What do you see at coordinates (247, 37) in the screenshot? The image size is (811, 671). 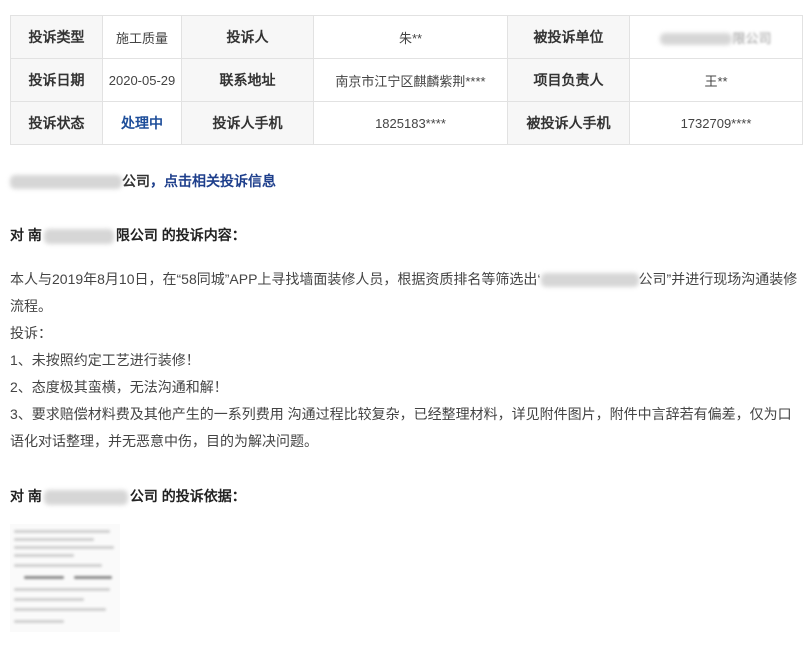 I see `complainant-label: 投诉人` at bounding box center [247, 37].